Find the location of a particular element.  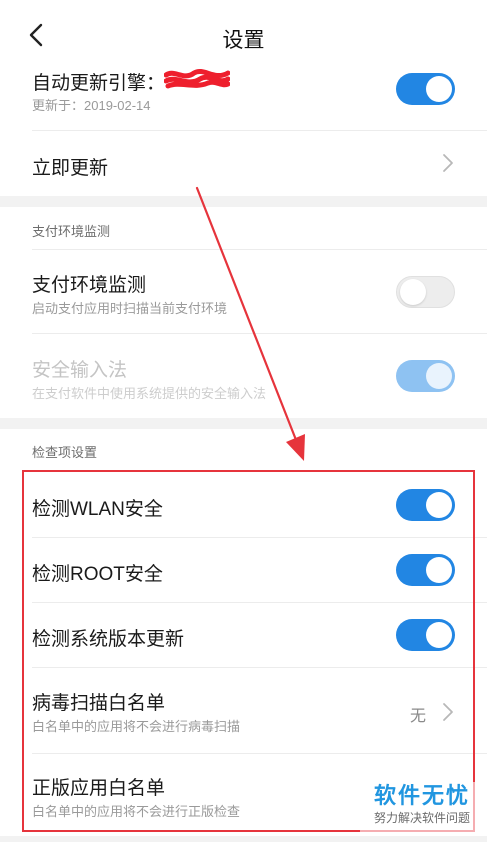

page-title: 设置 is located at coordinates (243, 40).